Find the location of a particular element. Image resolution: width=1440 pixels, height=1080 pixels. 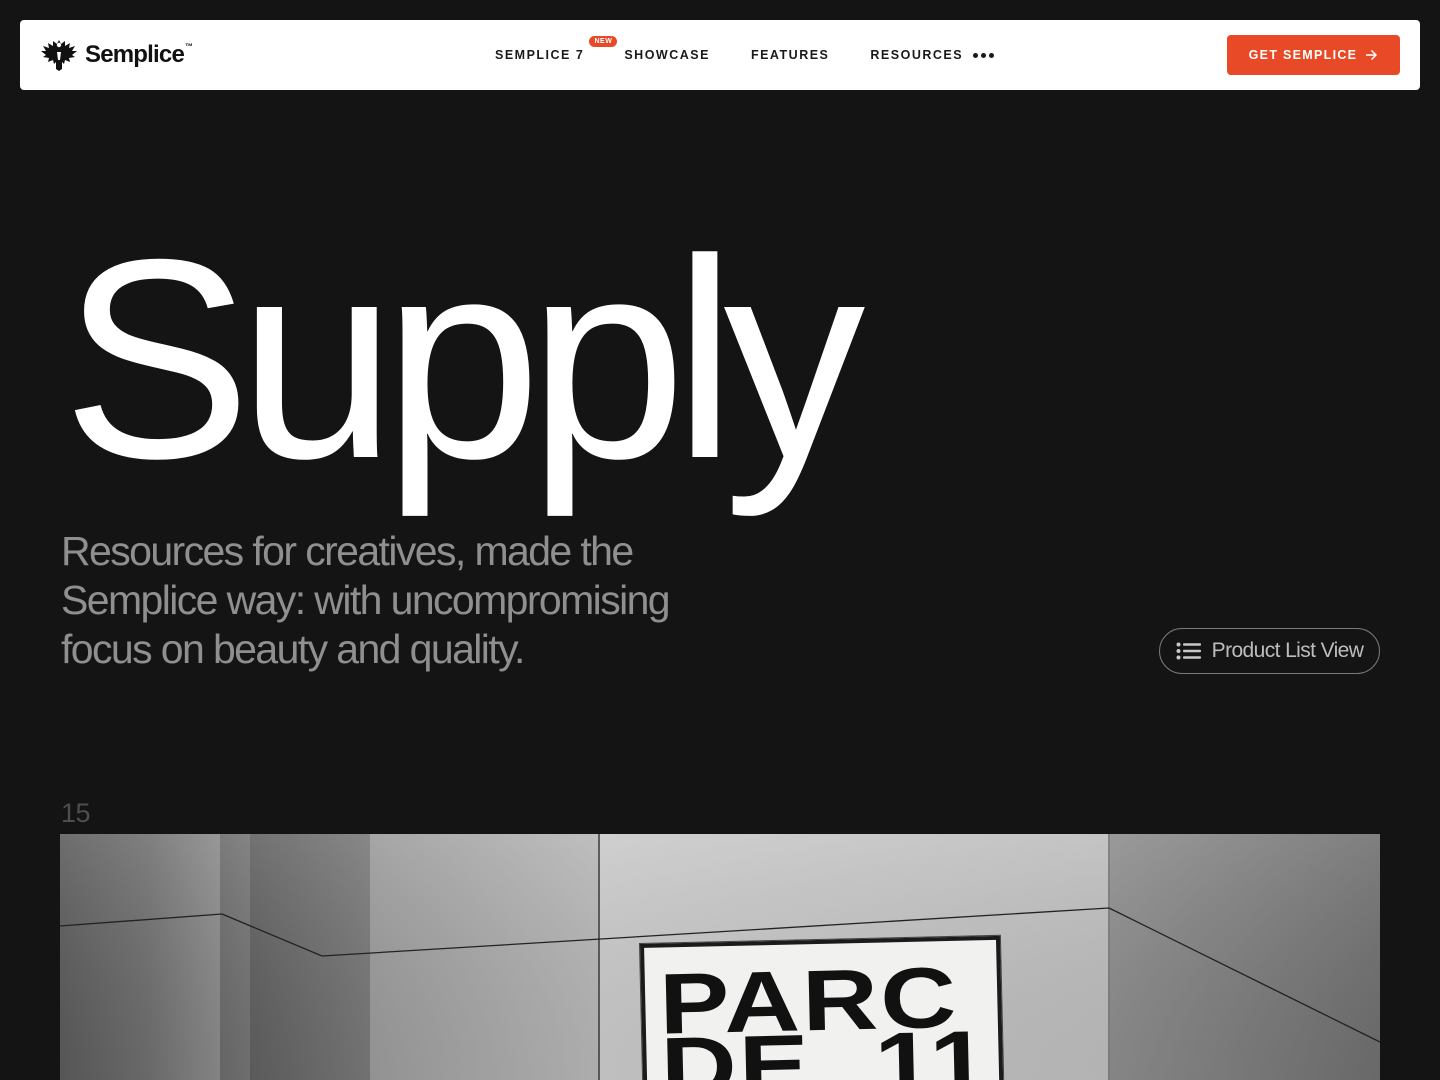

product-list-view-button: Product List View is located at coordinates (1269, 651).